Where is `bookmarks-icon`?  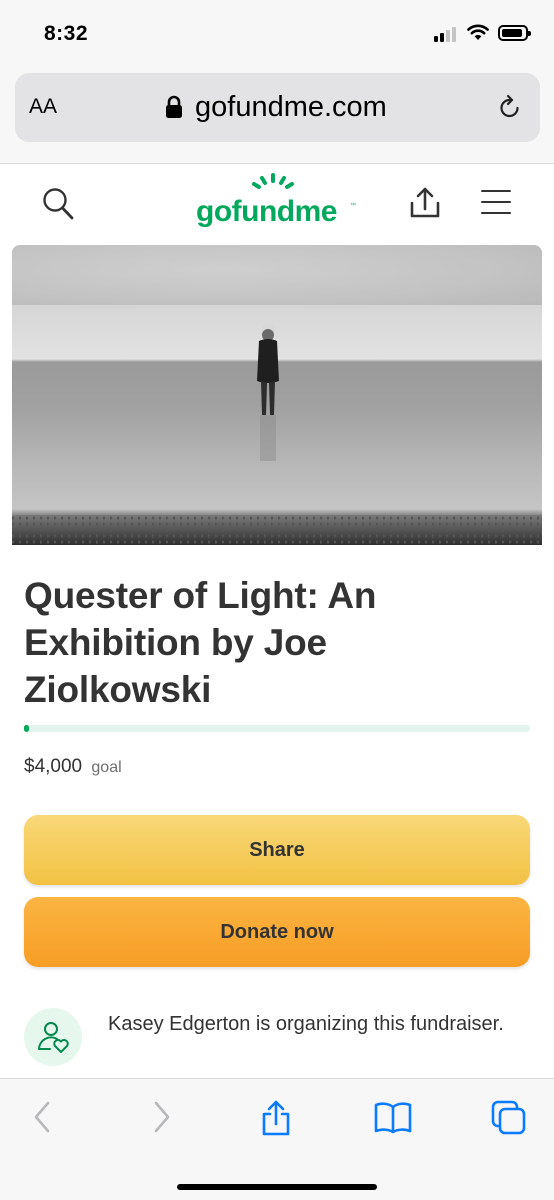
bookmarks-icon is located at coordinates (393, 1117).